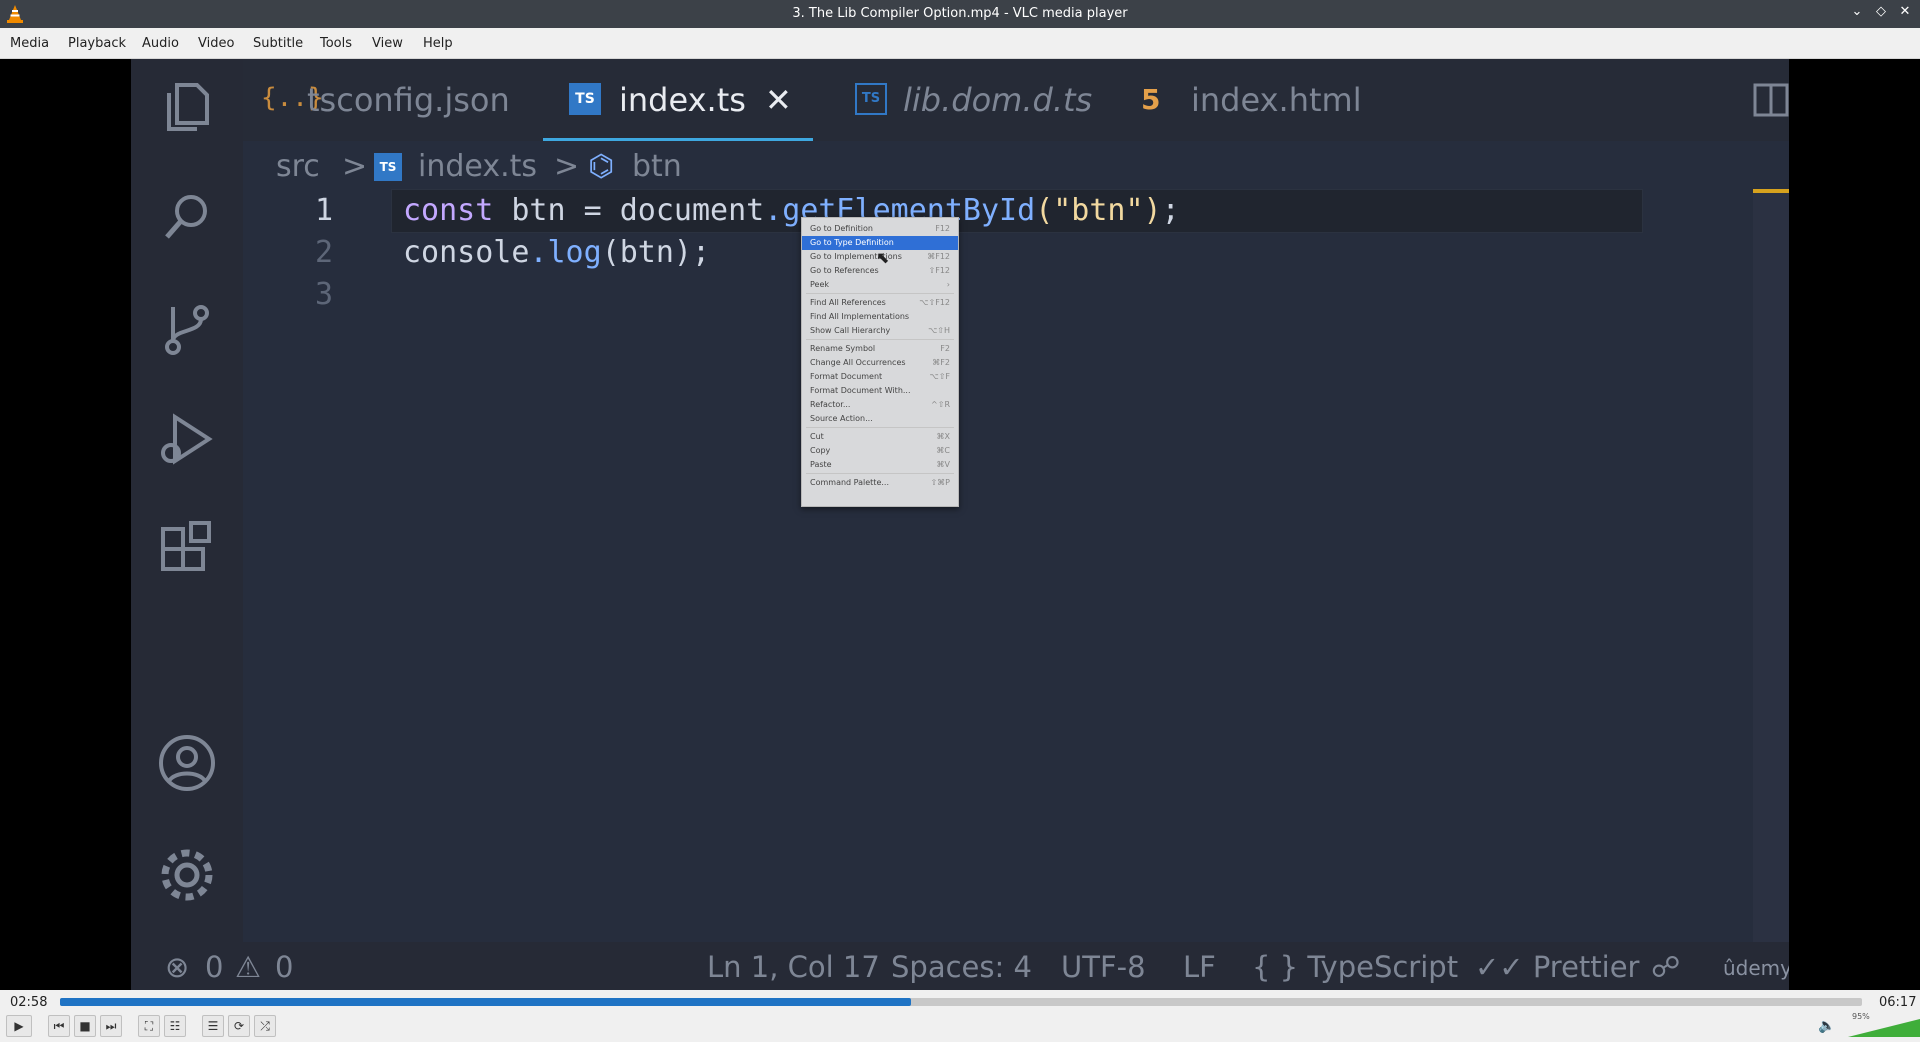 This screenshot has height=1042, width=1920. I want to click on minimize-button: ⌄, so click(1857, 14).